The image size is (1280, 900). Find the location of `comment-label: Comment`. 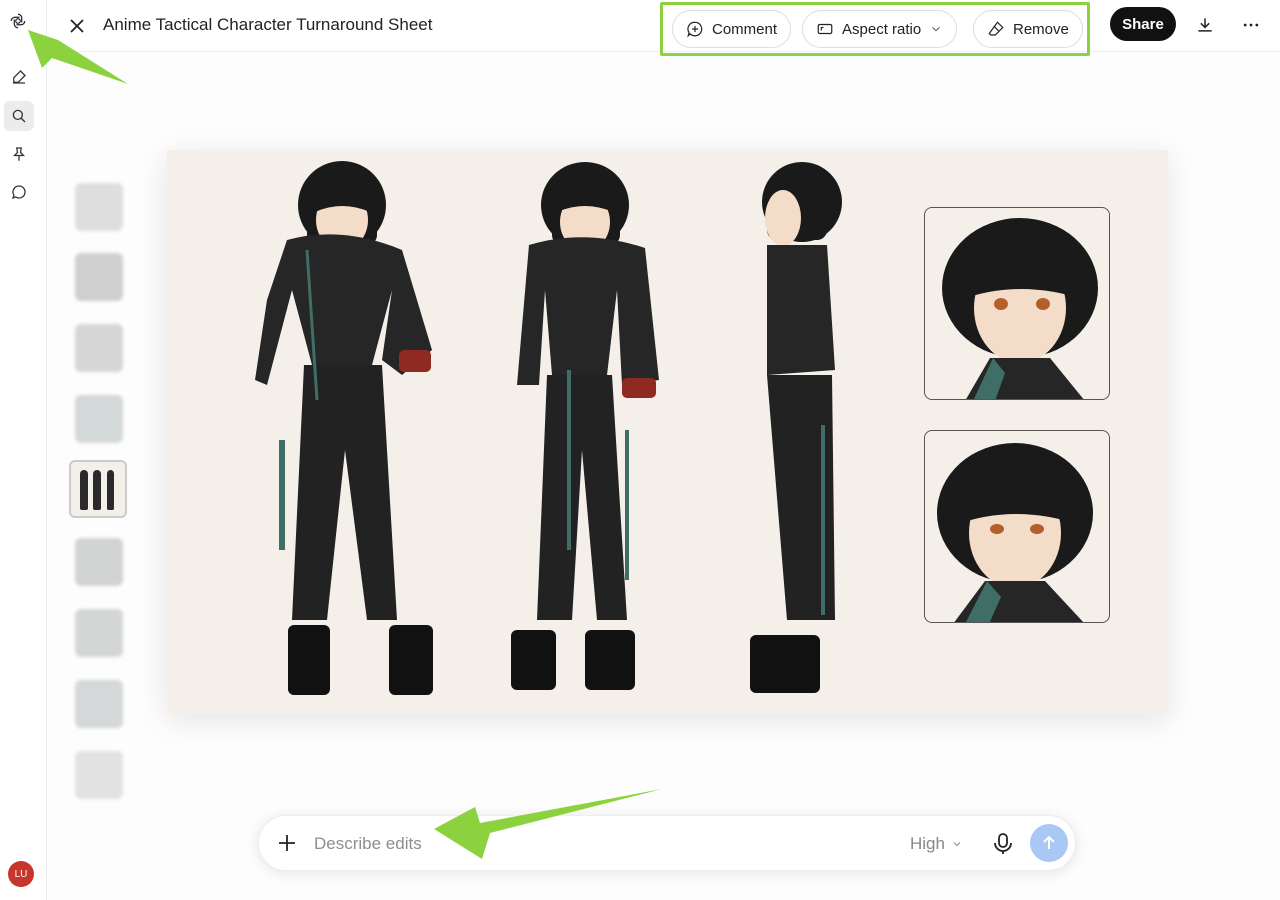

comment-label: Comment is located at coordinates (745, 29).